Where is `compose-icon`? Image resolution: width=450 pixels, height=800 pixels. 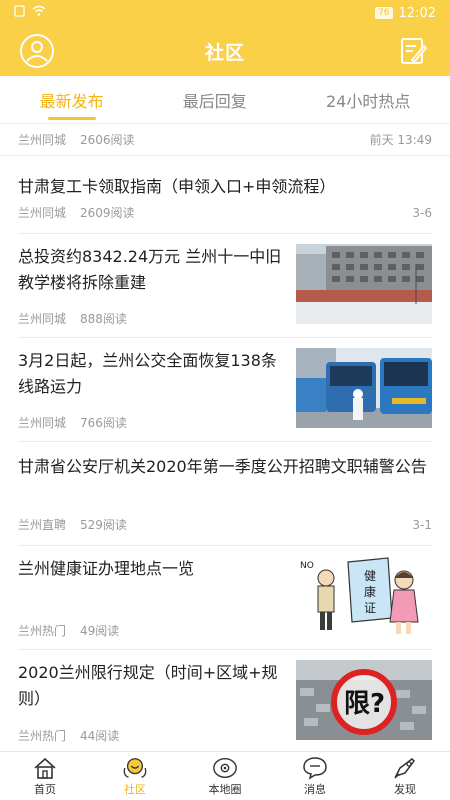
compose-icon is located at coordinates (413, 51).